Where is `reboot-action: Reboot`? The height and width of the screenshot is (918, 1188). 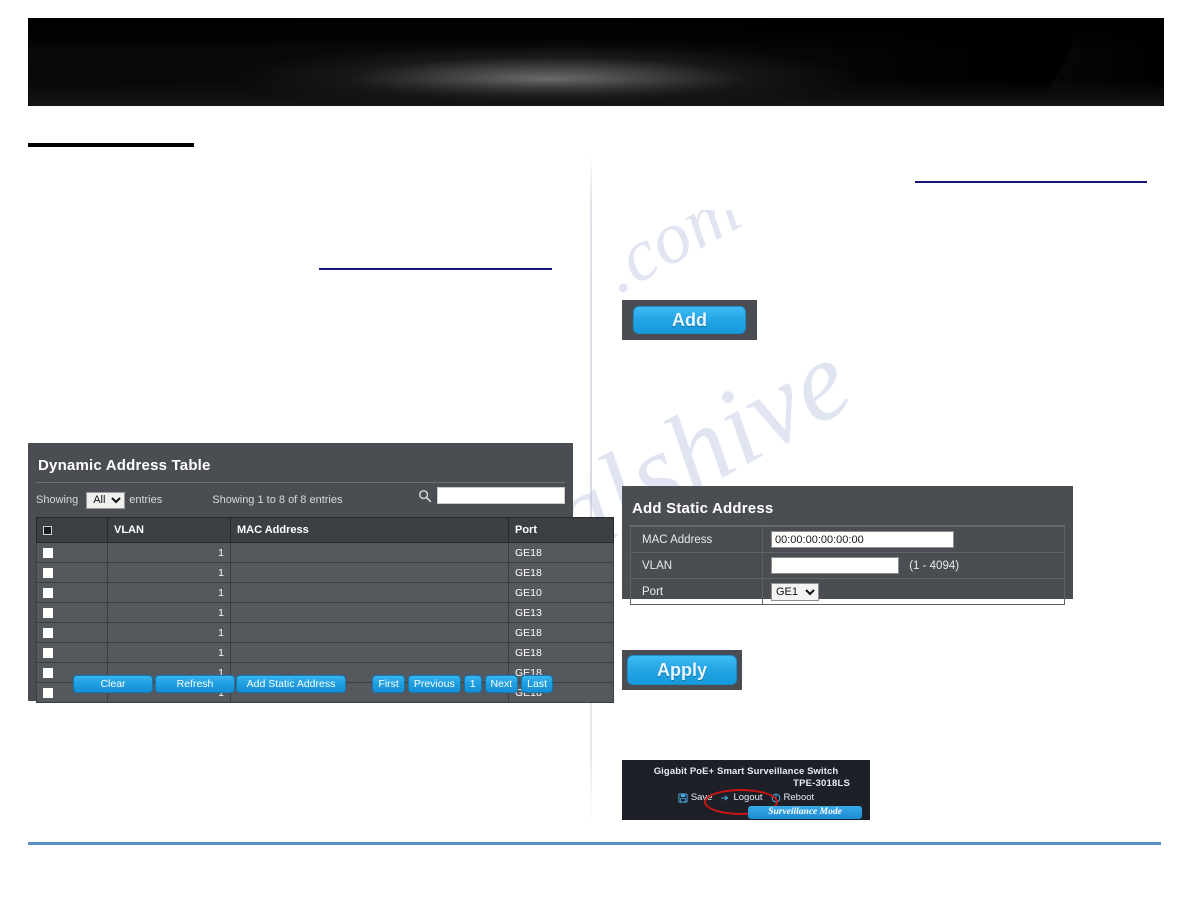
reboot-action: Reboot is located at coordinates (793, 797).